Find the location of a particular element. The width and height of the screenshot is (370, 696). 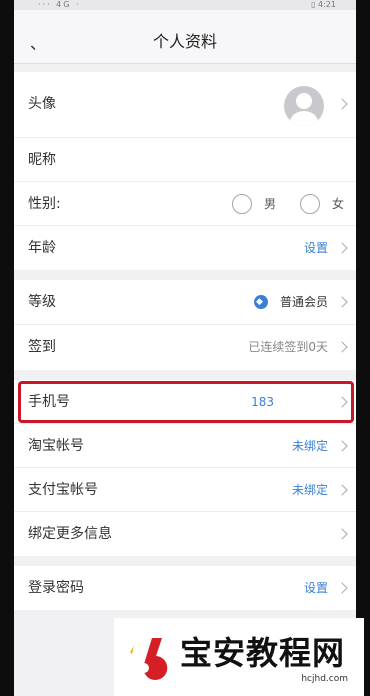

account-section: 等级 普通会员 签到 已连续签到0天 is located at coordinates (185, 325).